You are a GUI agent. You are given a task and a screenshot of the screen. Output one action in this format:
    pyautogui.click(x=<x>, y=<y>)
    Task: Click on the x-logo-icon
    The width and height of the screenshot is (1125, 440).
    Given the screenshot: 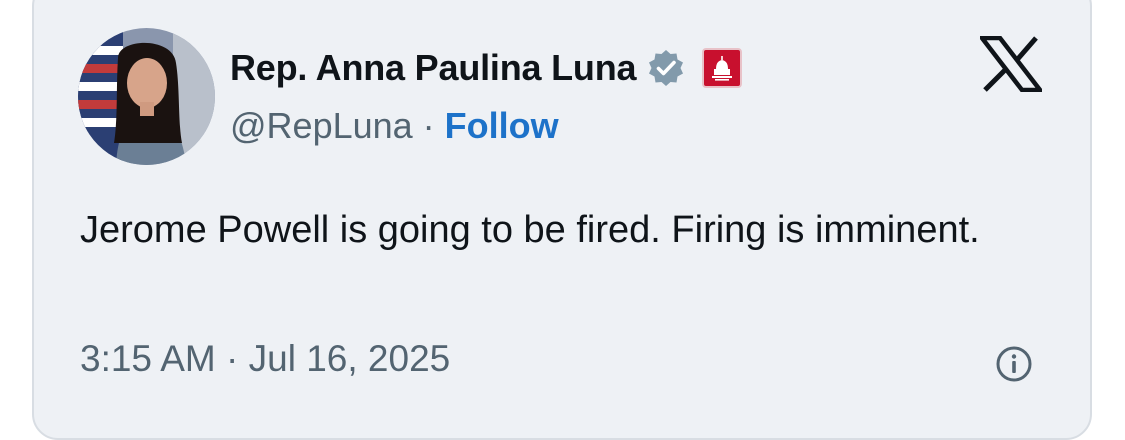 What is the action you would take?
    pyautogui.click(x=1011, y=64)
    